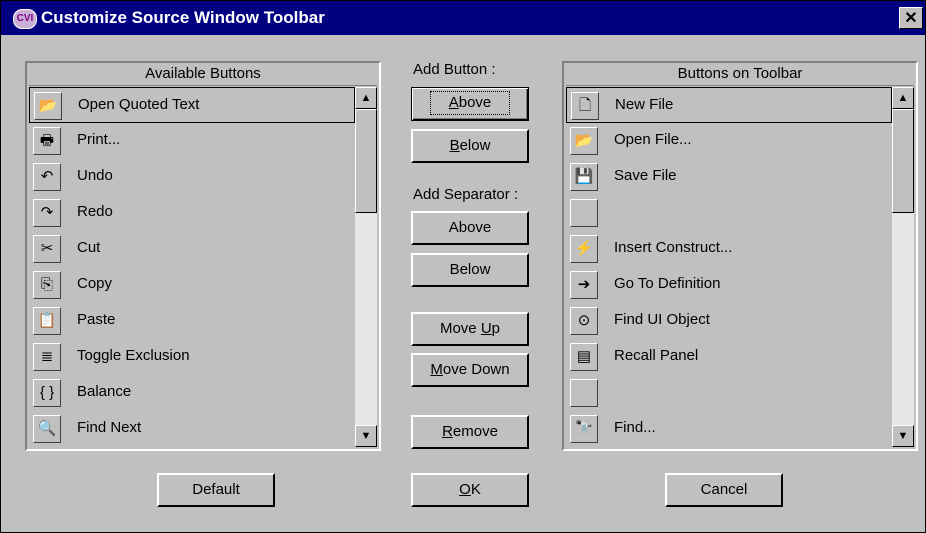 This screenshot has height=533, width=926. Describe the element at coordinates (454, 145) in the screenshot. I see `btn-label-key: B` at that location.